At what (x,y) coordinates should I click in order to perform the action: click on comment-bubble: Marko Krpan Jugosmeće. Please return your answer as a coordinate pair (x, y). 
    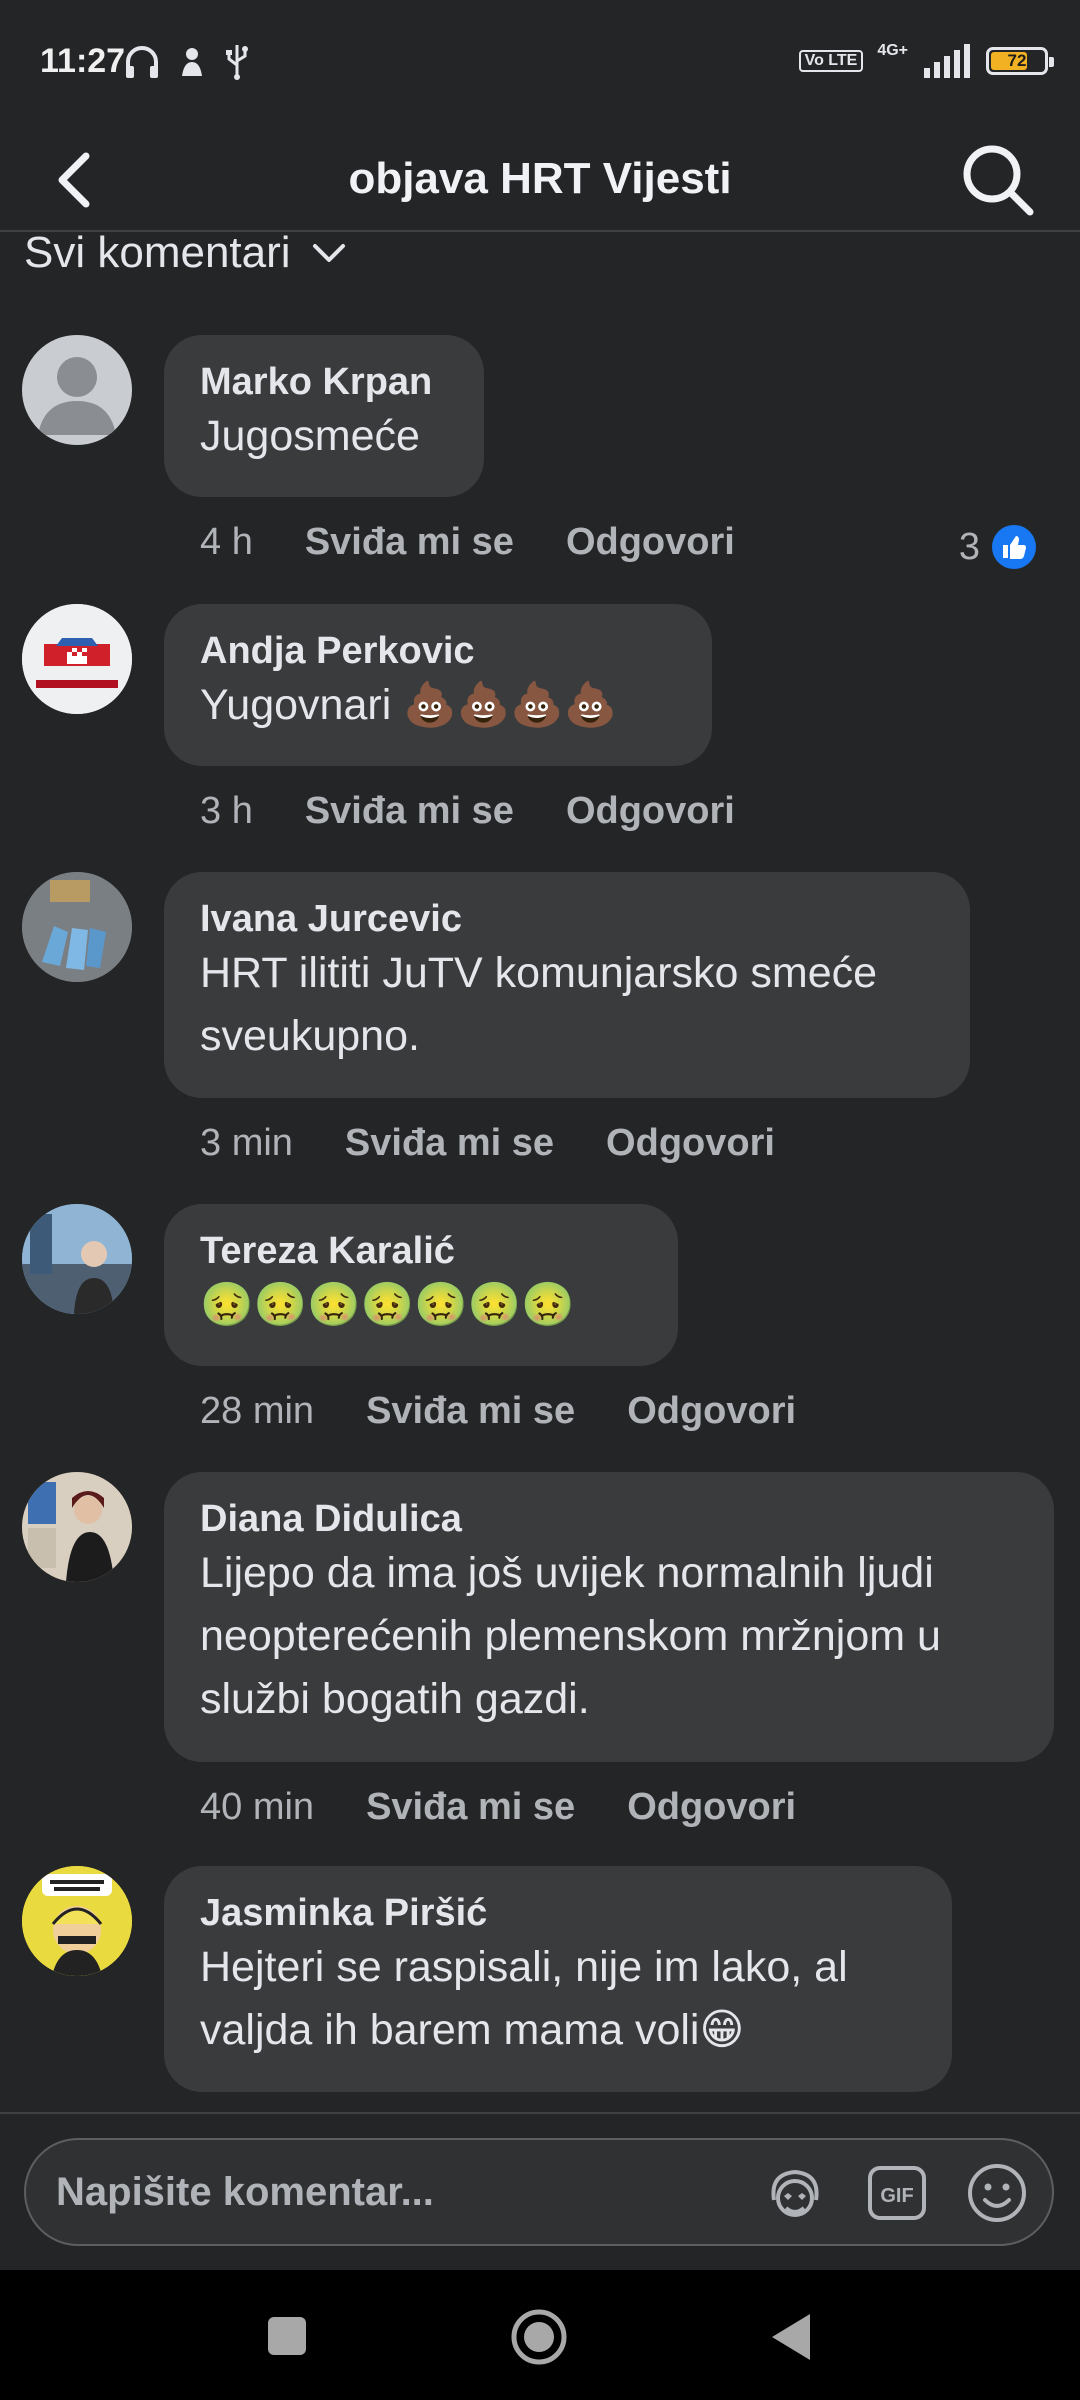
    Looking at the image, I should click on (324, 416).